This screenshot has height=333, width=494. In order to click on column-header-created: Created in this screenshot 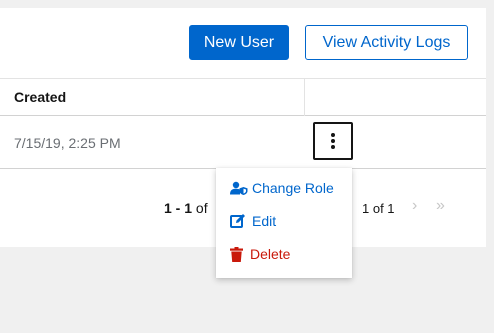, I will do `click(40, 97)`.